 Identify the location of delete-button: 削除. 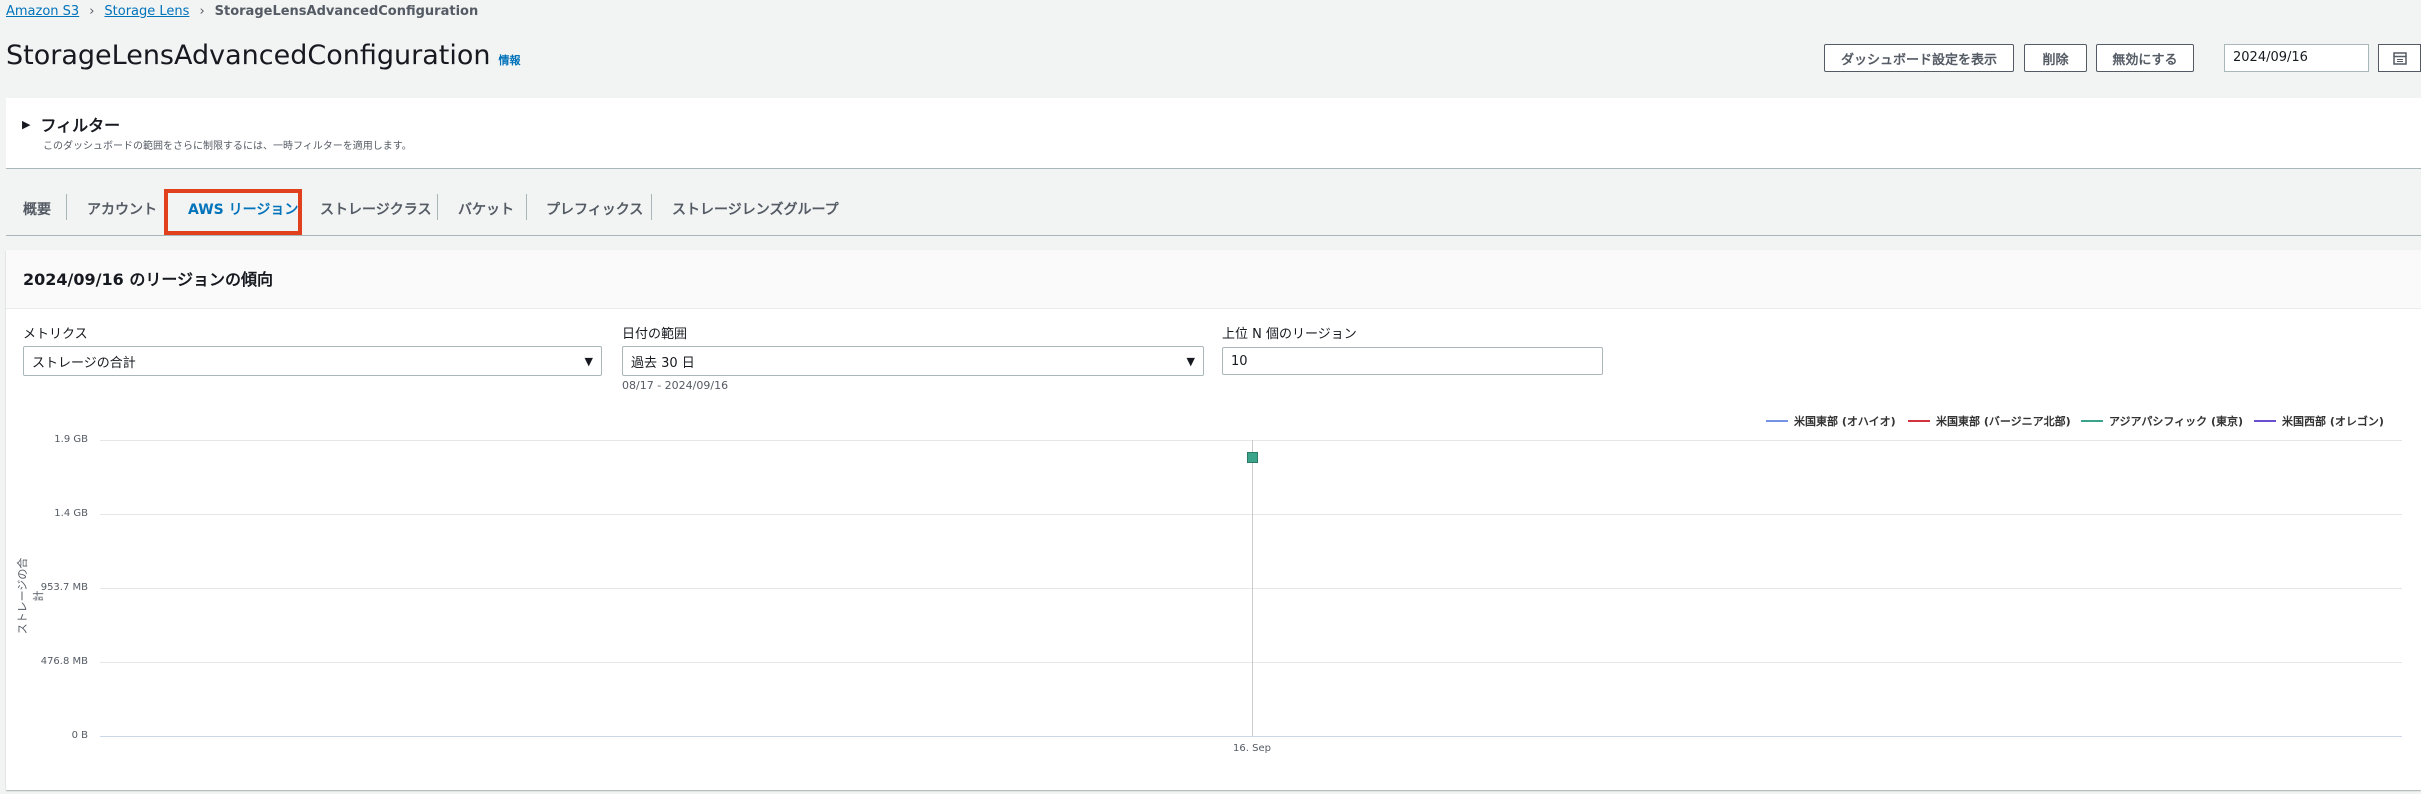
(2055, 58).